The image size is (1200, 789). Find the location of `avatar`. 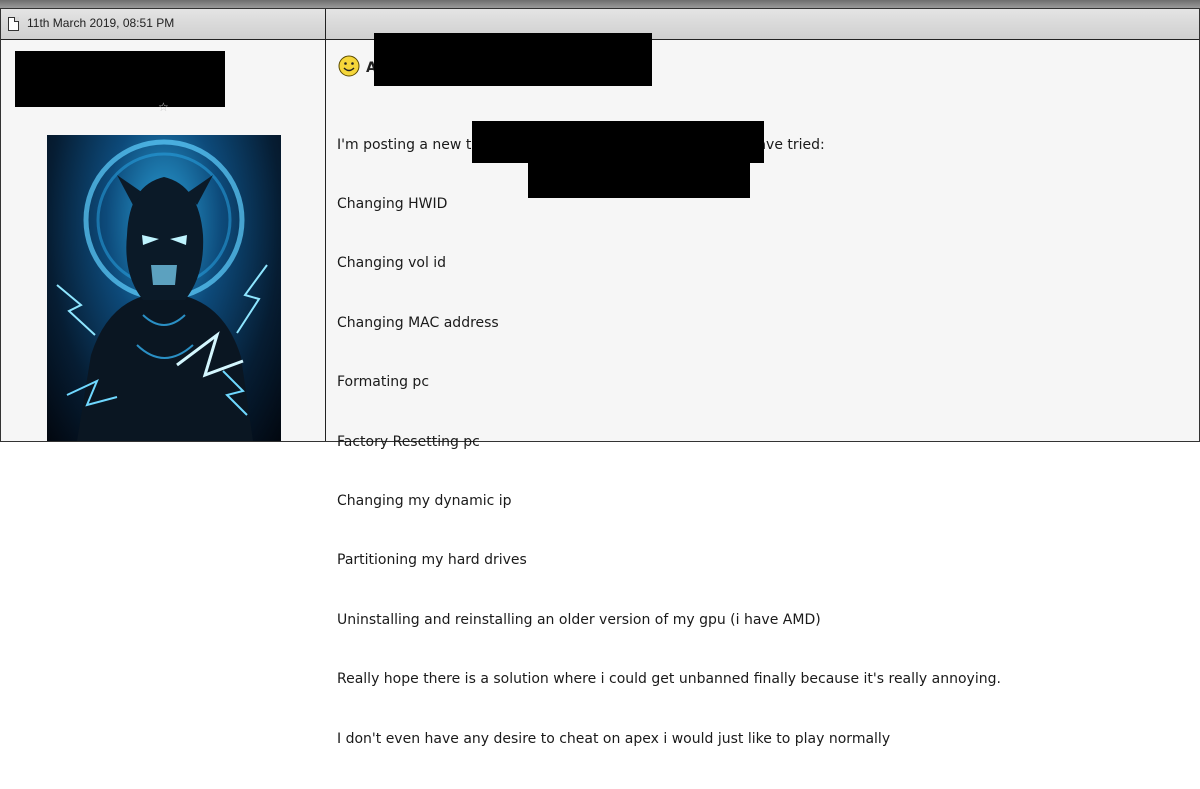

avatar is located at coordinates (164, 288).